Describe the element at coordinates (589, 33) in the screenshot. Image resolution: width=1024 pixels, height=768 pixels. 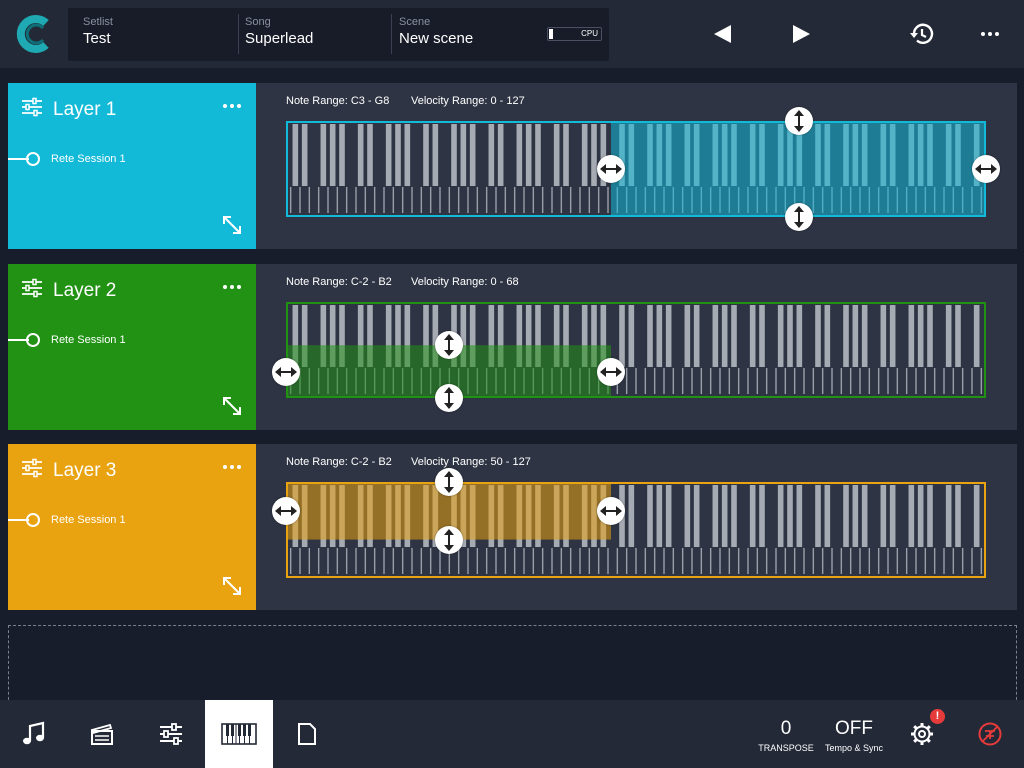
I see `cpu-label: CPU` at that location.